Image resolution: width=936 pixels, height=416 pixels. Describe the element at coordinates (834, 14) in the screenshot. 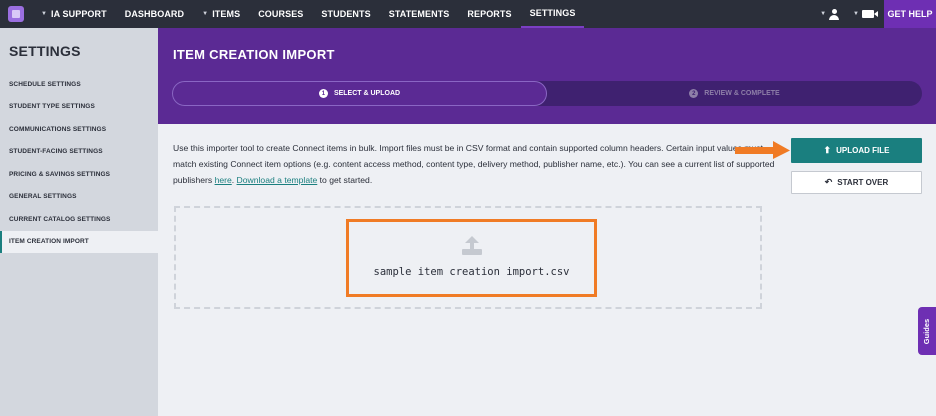

I see `user-icon` at that location.